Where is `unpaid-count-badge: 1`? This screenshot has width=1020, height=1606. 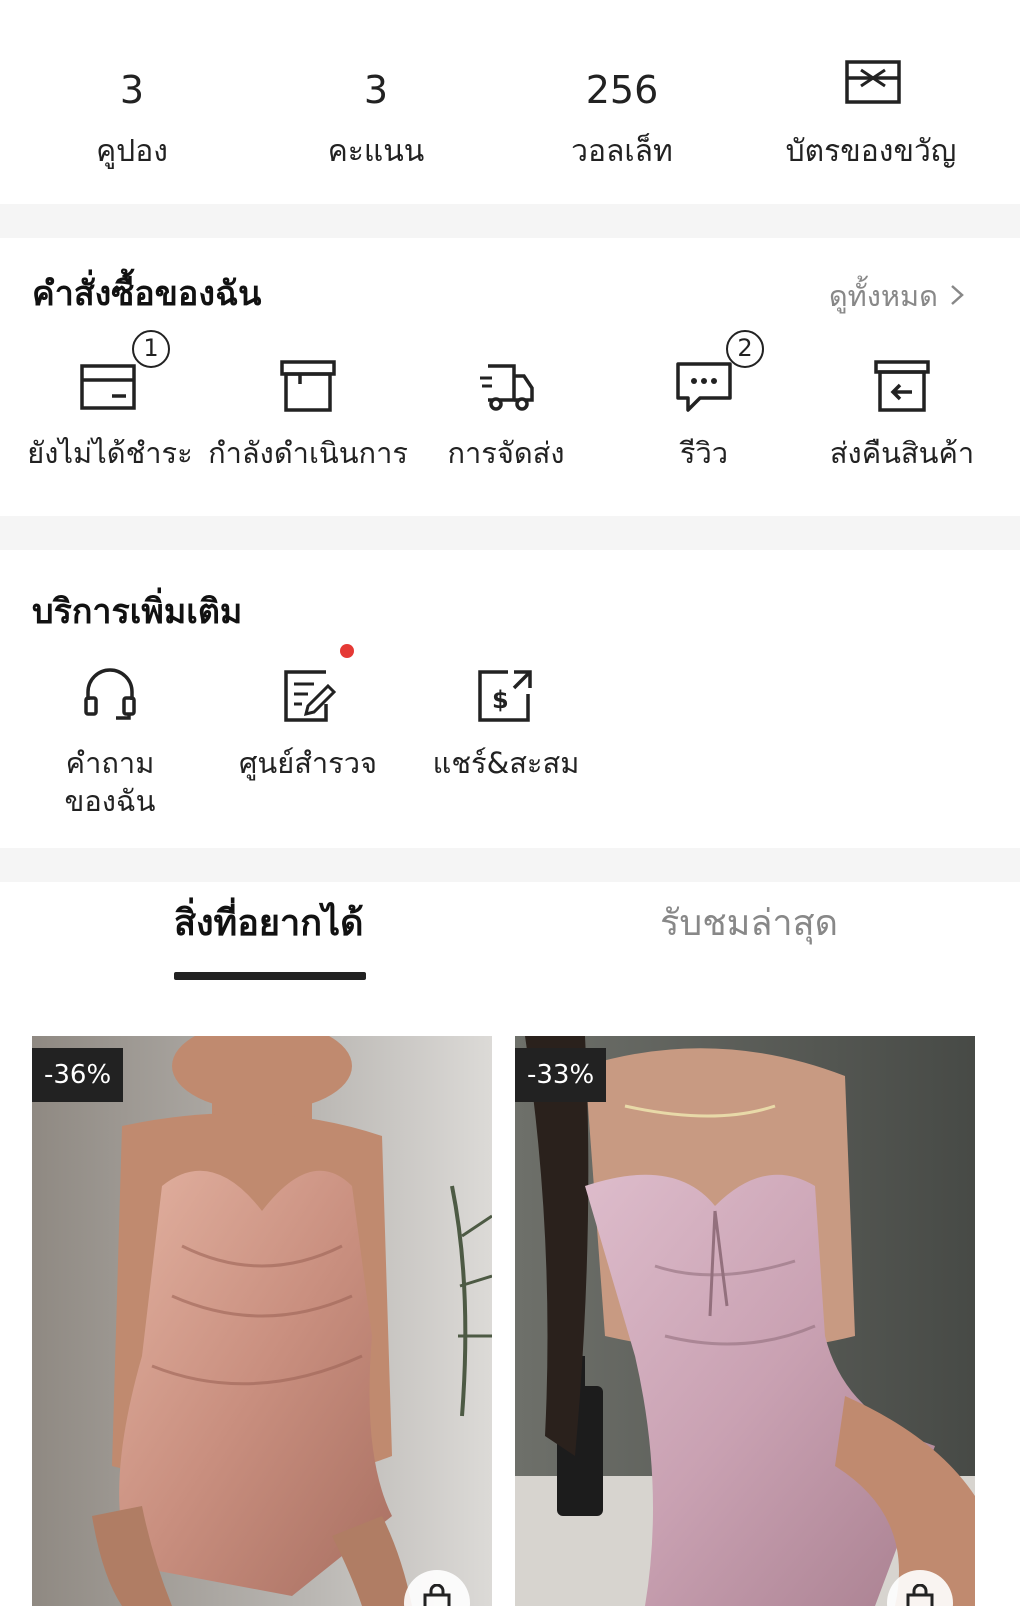
unpaid-count-badge: 1 is located at coordinates (151, 349).